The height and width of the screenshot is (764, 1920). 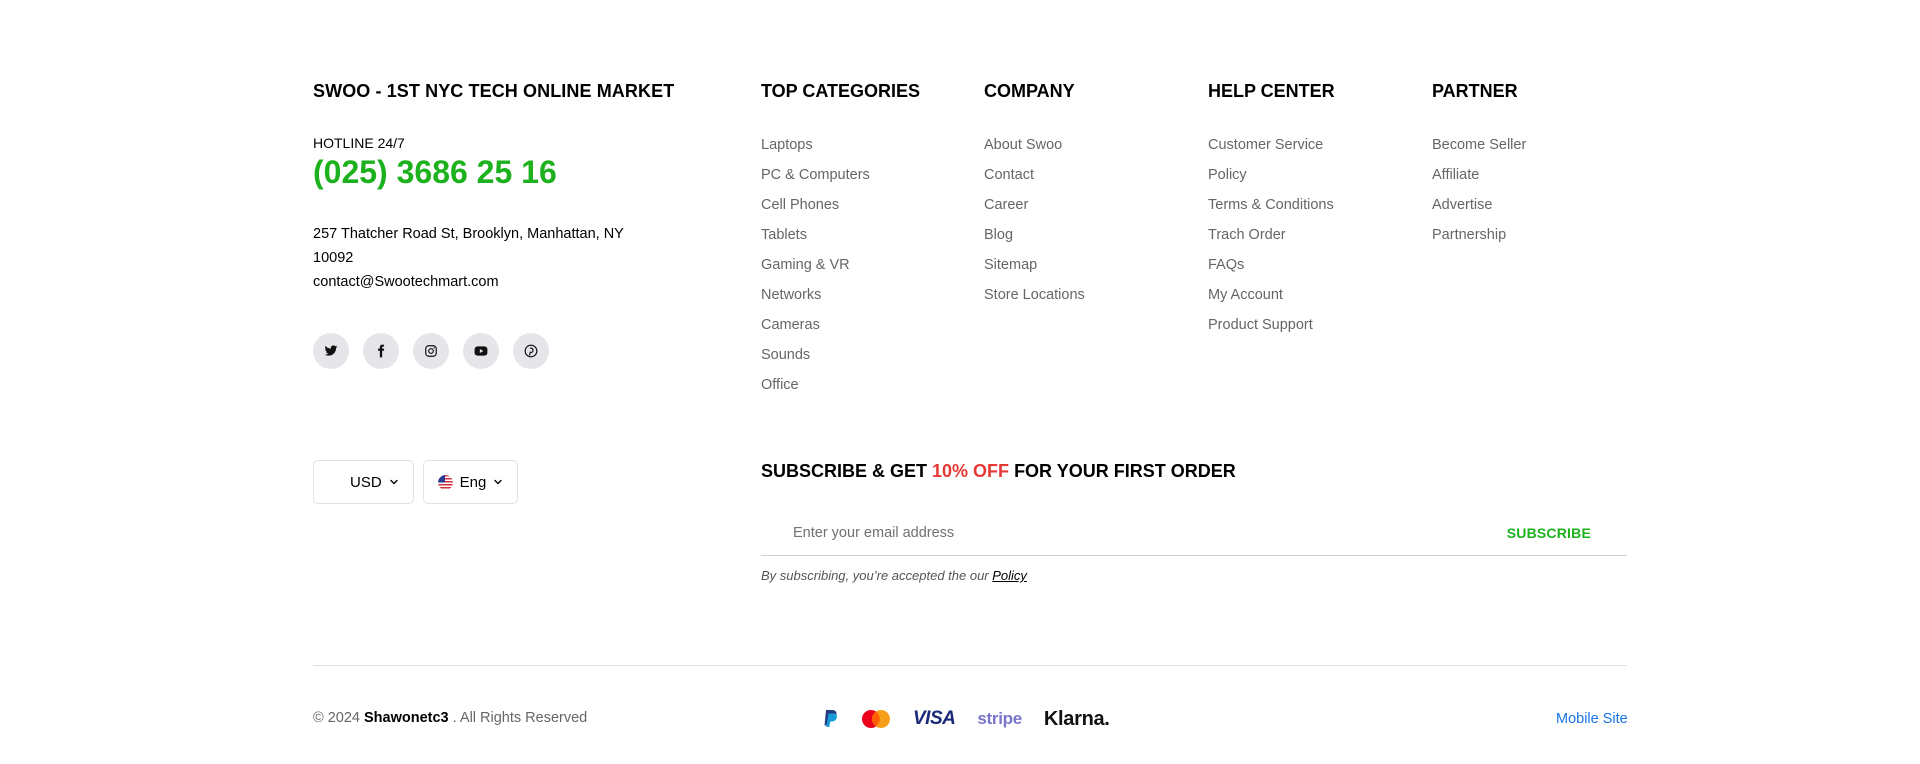 I want to click on help-center-link: Trach Order, so click(x=1308, y=235).